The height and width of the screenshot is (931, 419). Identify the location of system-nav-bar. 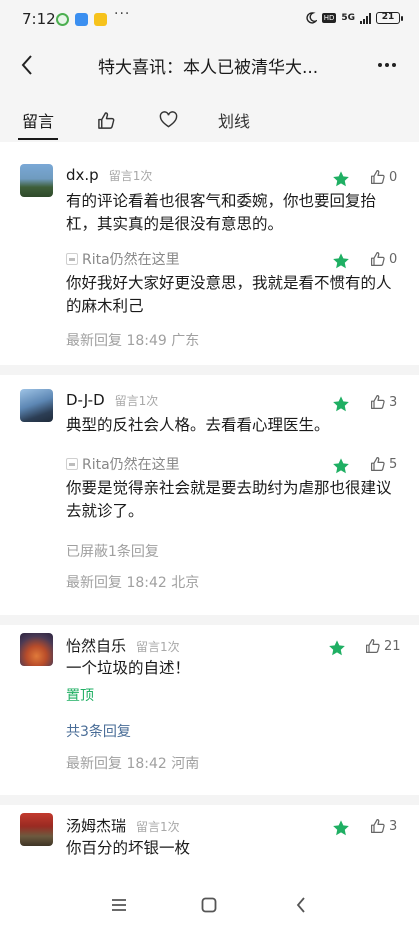
(209, 905).